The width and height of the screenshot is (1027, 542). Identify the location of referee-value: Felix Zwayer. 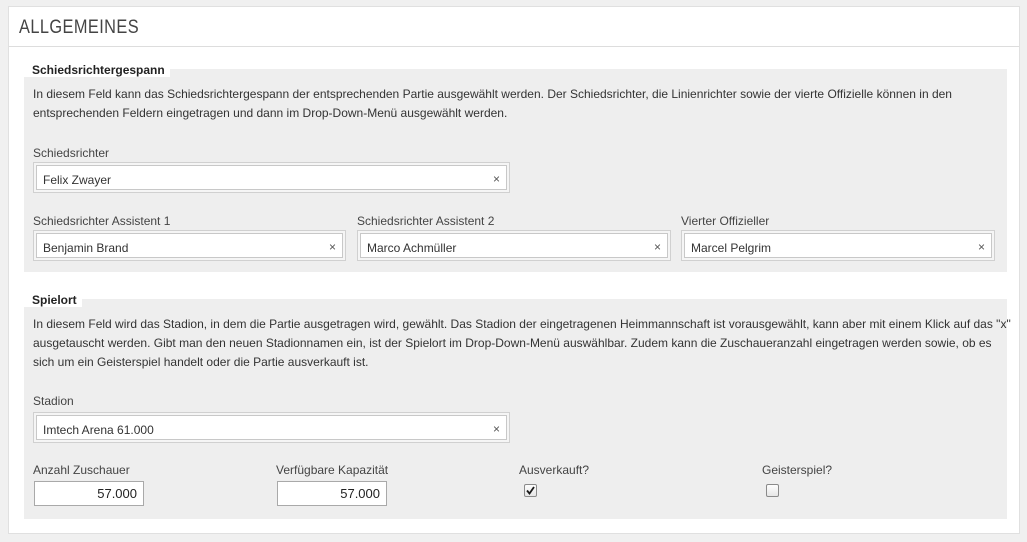
(77, 180).